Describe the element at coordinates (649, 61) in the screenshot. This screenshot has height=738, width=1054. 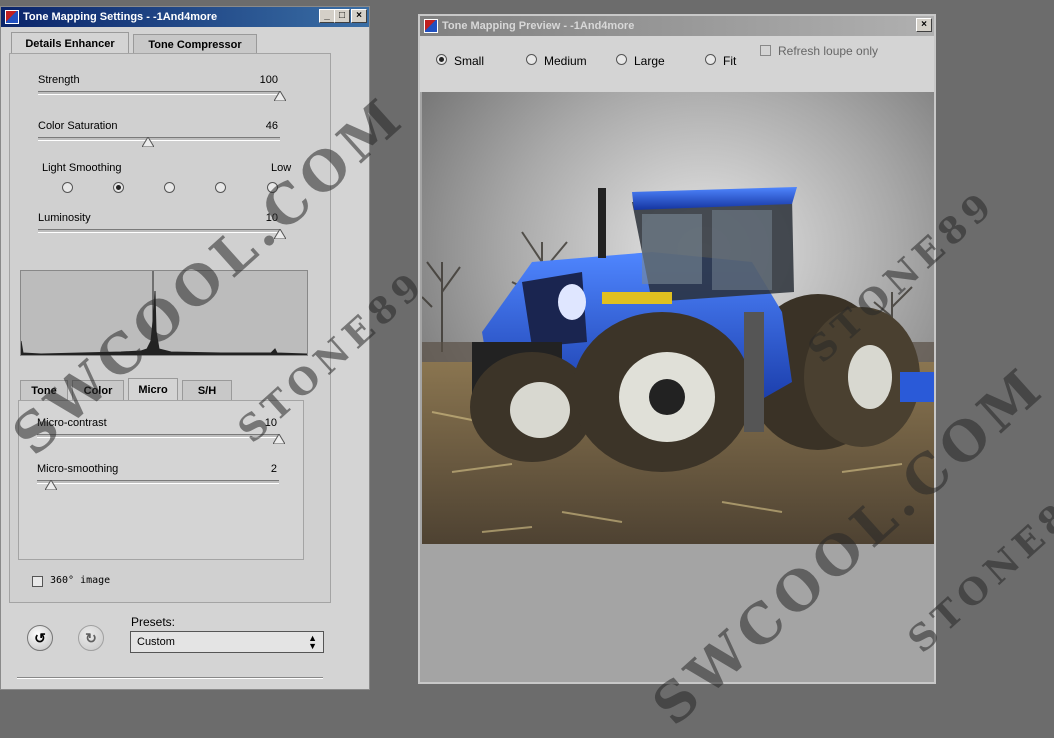
I see `size-label-large: Large` at that location.